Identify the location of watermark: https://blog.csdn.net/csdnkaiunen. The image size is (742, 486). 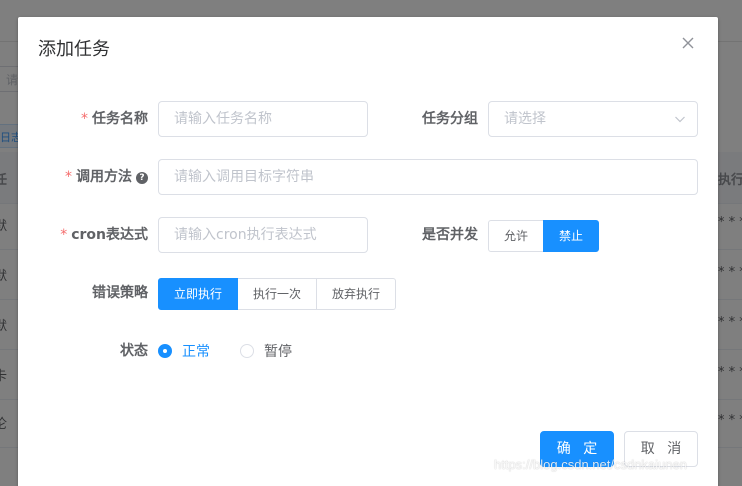
(590, 464).